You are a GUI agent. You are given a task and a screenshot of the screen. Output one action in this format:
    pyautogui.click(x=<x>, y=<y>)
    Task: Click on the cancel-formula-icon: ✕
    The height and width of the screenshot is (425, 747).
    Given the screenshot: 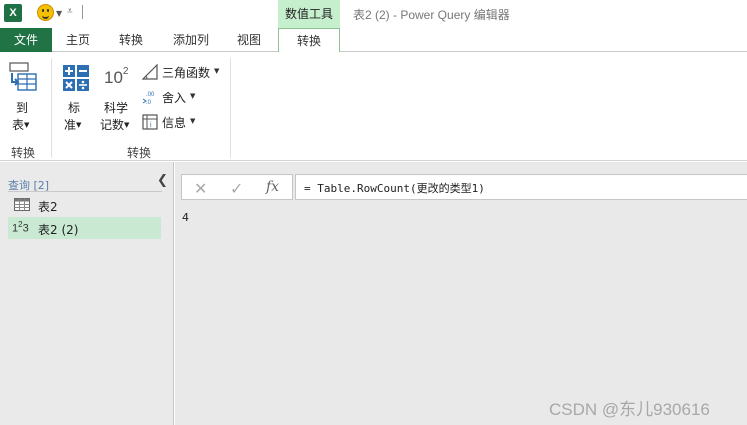 What is the action you would take?
    pyautogui.click(x=200, y=188)
    